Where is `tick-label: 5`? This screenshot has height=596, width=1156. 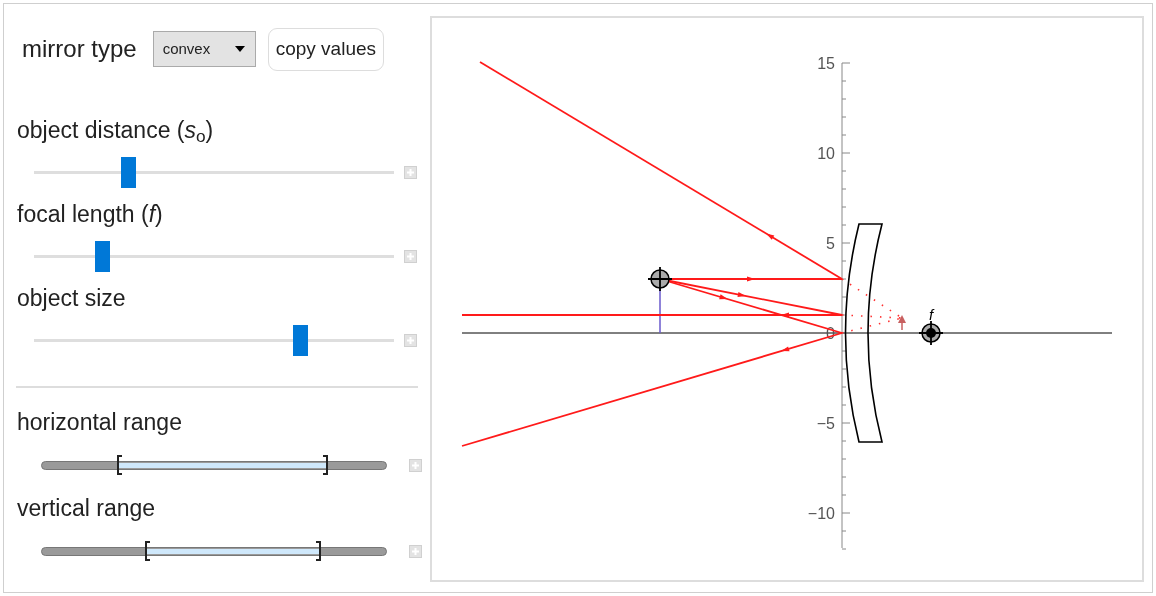 tick-label: 5 is located at coordinates (830, 243).